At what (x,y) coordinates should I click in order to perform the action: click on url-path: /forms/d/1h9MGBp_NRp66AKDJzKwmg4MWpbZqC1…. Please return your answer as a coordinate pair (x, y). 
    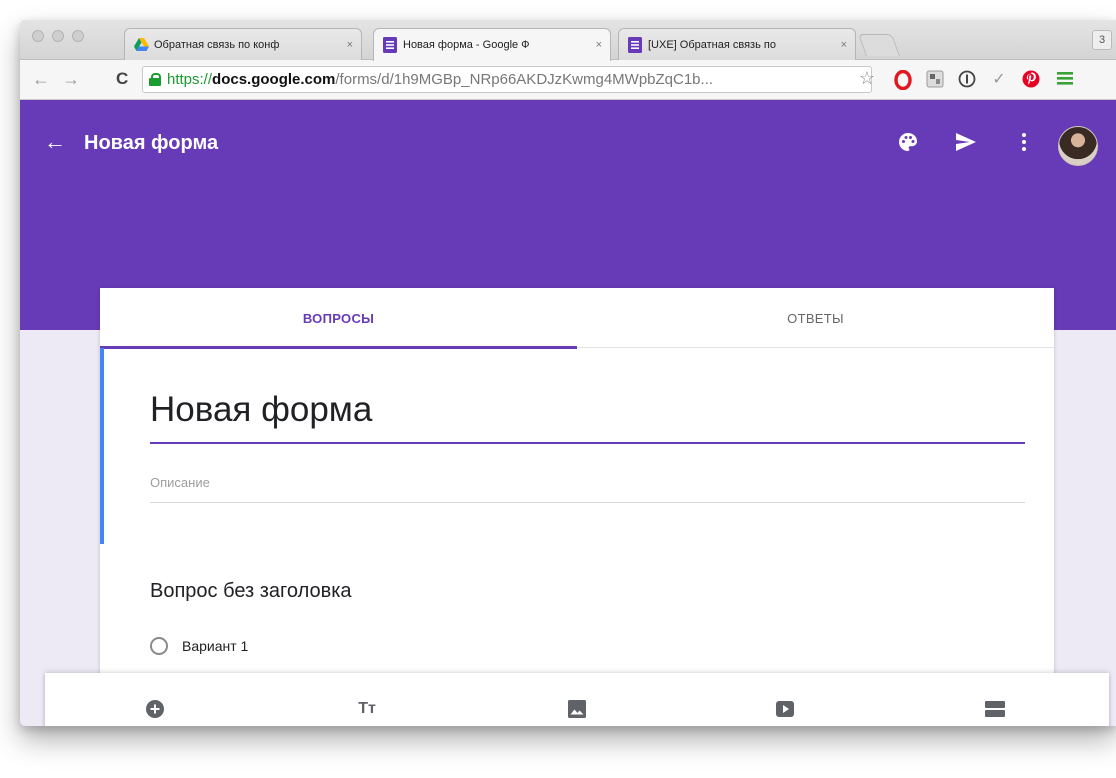
    Looking at the image, I should click on (524, 79).